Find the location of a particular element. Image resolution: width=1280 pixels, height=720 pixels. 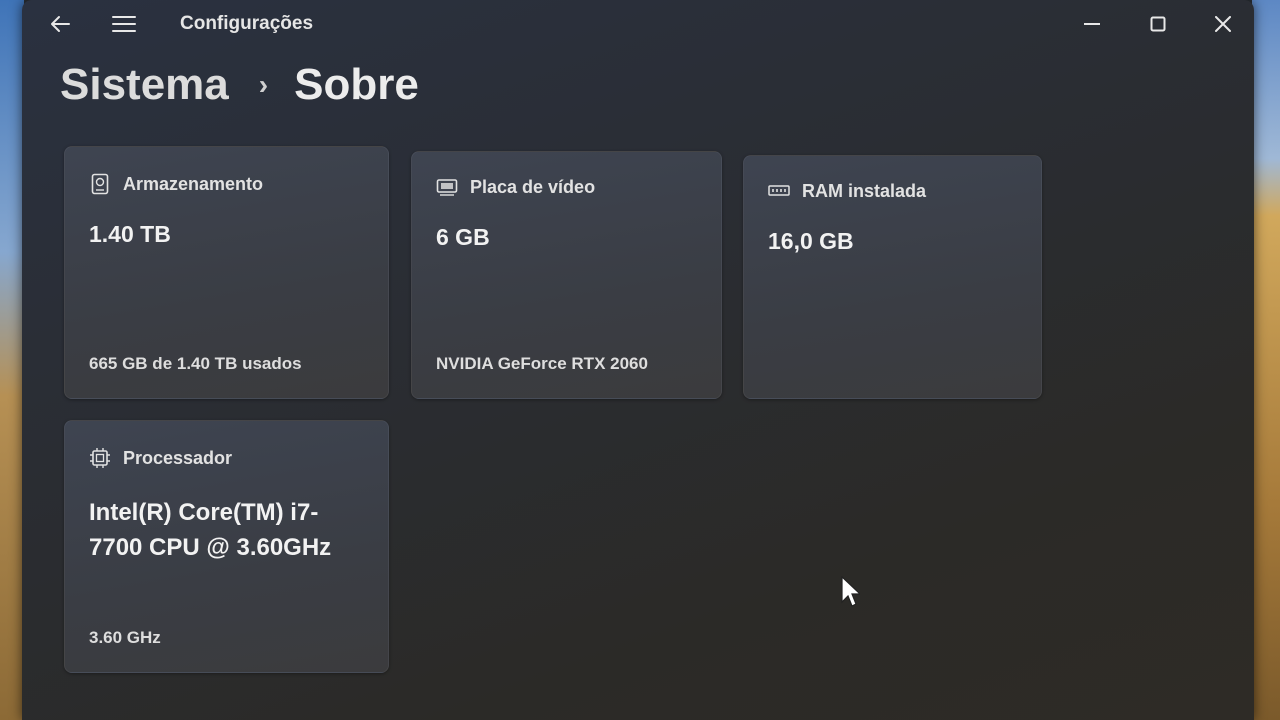

back-arrow-icon is located at coordinates (60, 24).